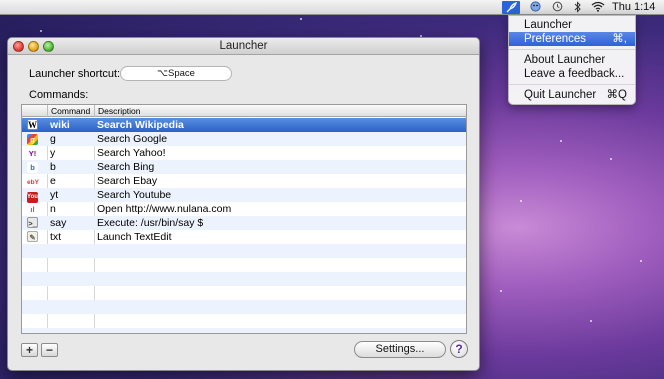 This screenshot has height=379, width=664. What do you see at coordinates (132, 139) in the screenshot?
I see `description-cell: Search Google` at bounding box center [132, 139].